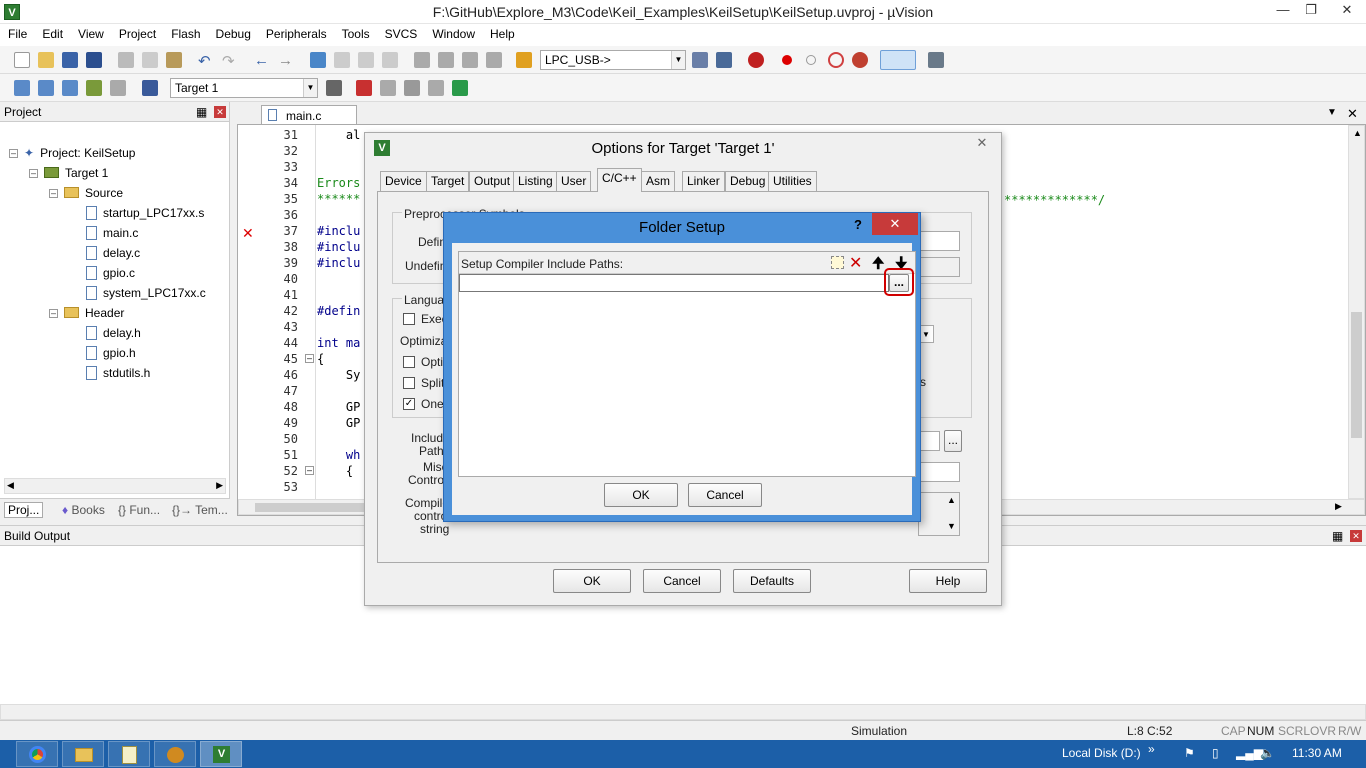 This screenshot has height=768, width=1366. Describe the element at coordinates (492, 181) in the screenshot. I see `tab-output: Output` at that location.